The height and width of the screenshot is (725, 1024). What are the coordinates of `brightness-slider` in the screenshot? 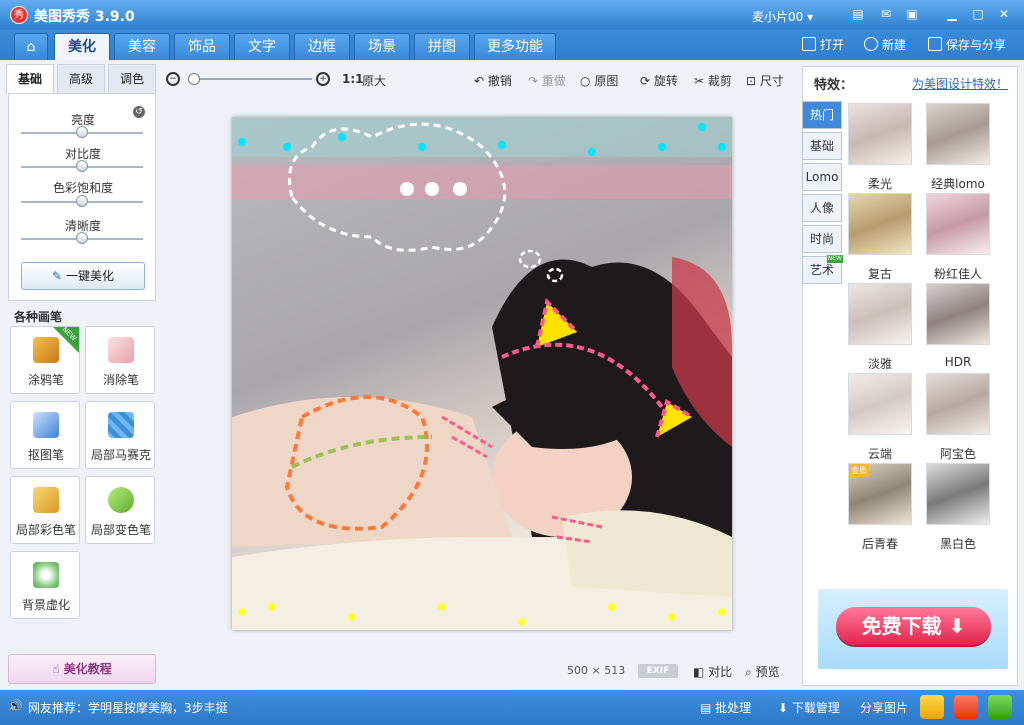 It's located at (82, 132).